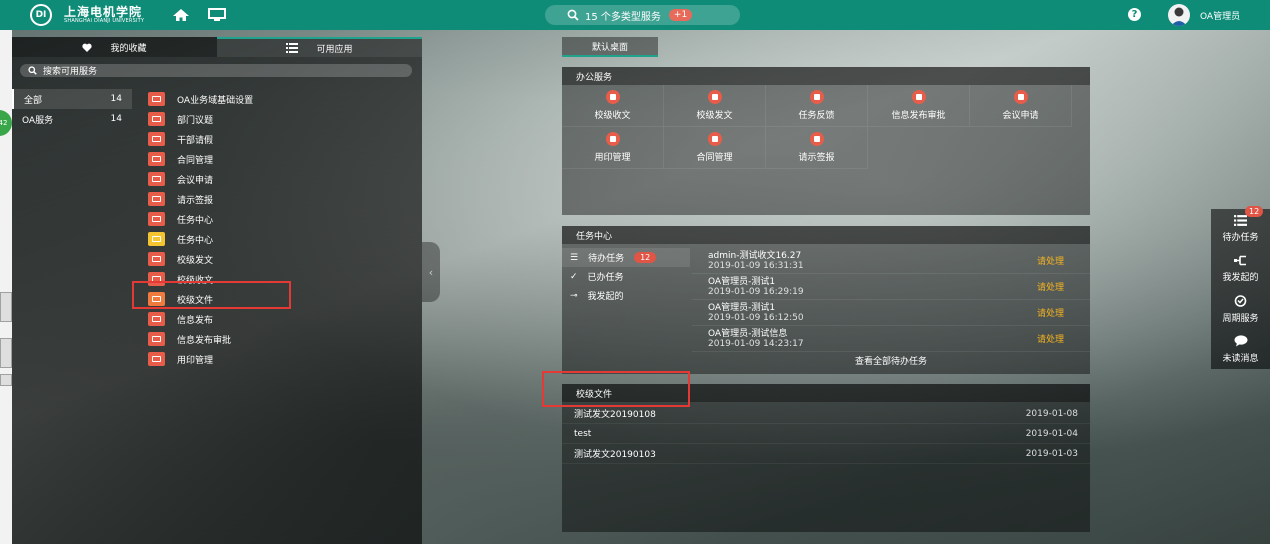 The width and height of the screenshot is (1270, 544). Describe the element at coordinates (1240, 349) in the screenshot. I see `quick-unread-messages: 未读消息` at that location.